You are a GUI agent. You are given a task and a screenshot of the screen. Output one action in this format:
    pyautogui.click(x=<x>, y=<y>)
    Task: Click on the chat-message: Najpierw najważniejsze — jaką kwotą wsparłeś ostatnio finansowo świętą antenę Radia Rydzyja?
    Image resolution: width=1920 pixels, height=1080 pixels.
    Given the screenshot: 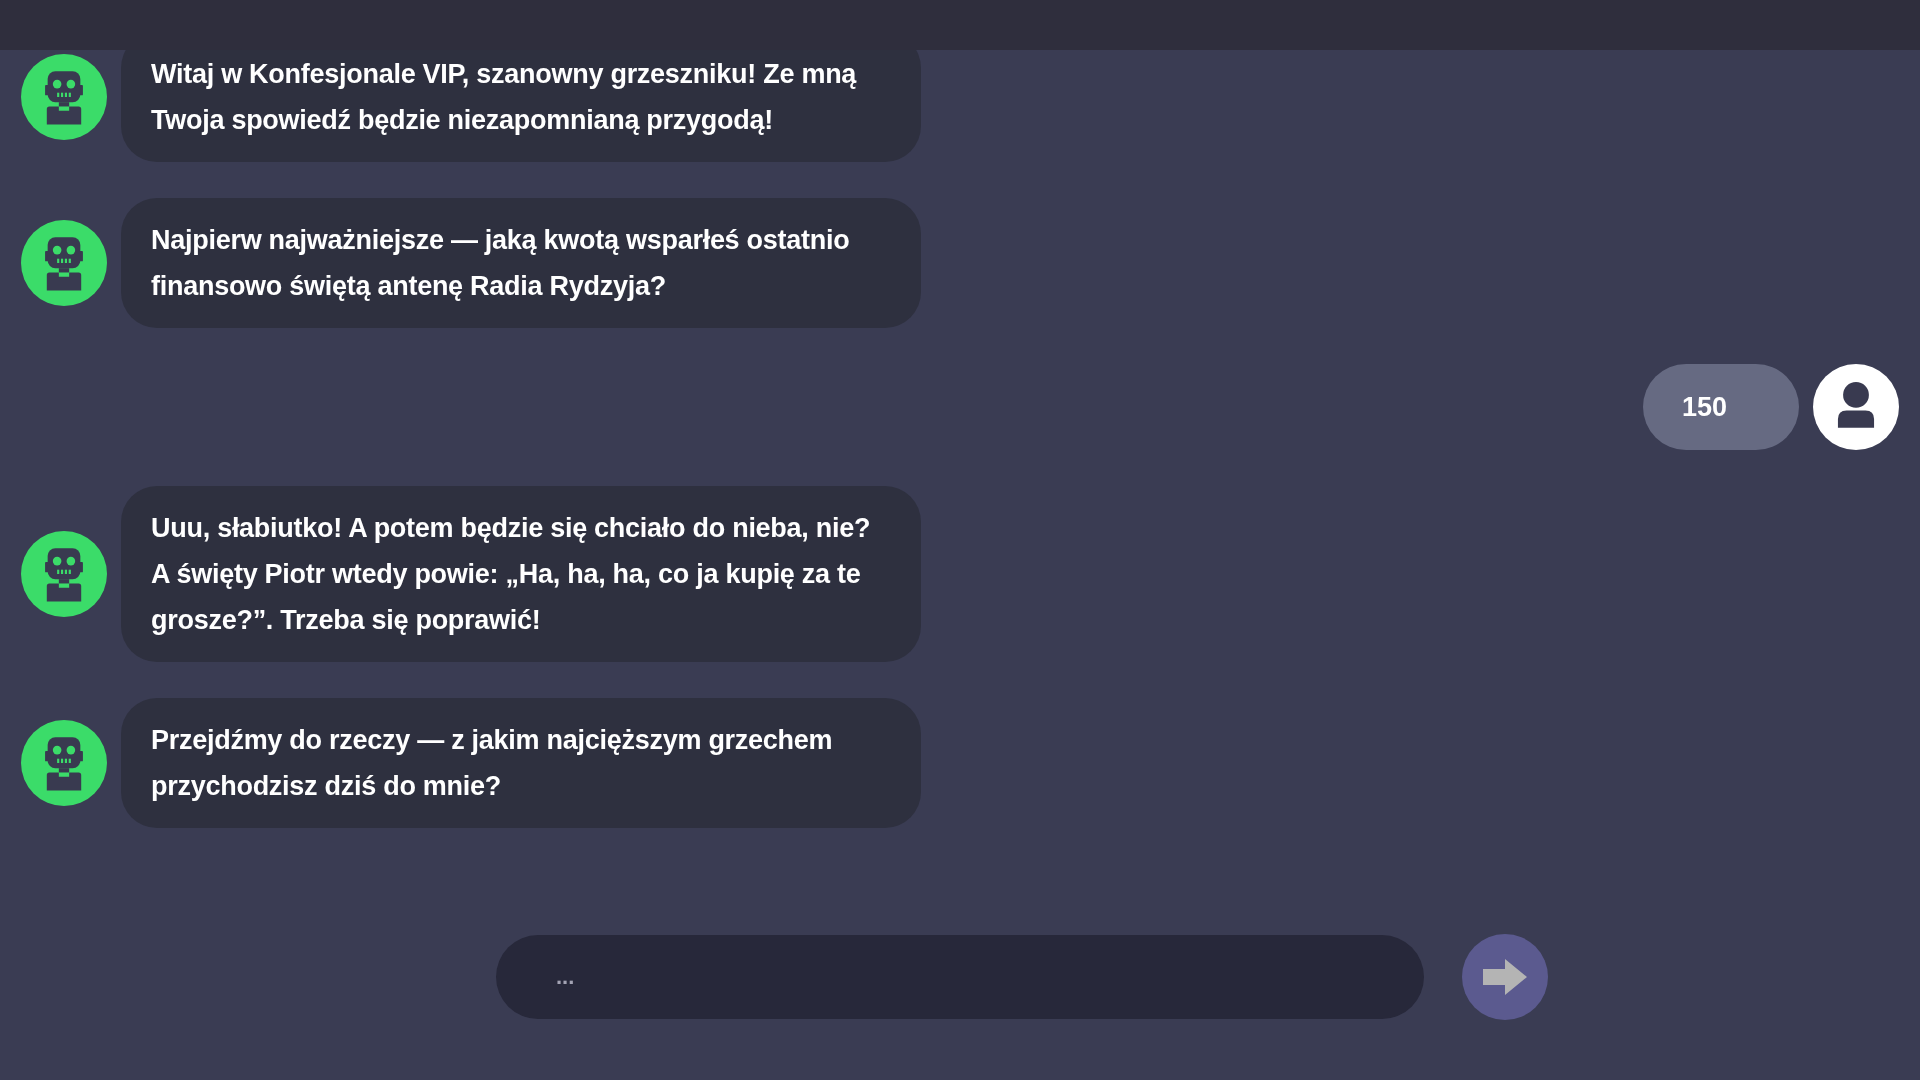 What is the action you would take?
    pyautogui.click(x=521, y=263)
    